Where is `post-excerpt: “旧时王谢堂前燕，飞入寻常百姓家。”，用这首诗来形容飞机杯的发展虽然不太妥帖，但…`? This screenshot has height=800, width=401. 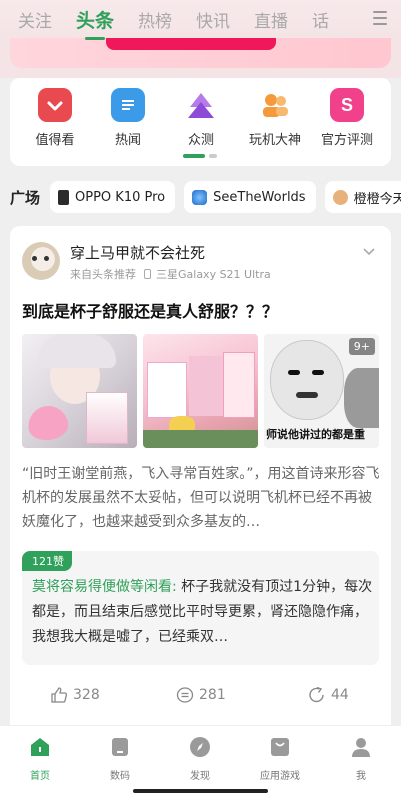
post-excerpt: “旧时王谢堂前燕，飞入寻常百姓家。”，用这首诗来形容飞机杯的发展虽然不太妥帖，但… is located at coordinates (202, 498).